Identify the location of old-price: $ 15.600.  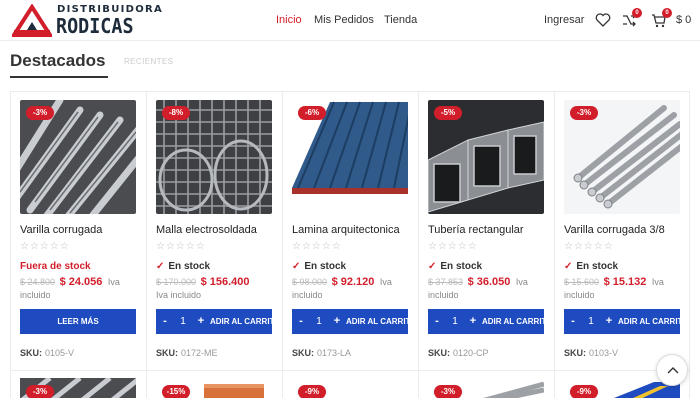
(582, 282).